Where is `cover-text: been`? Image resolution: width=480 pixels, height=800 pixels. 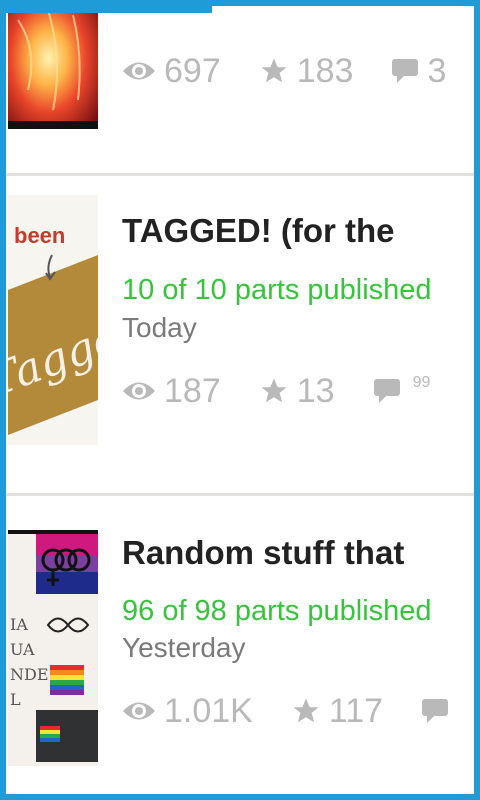 cover-text: been is located at coordinates (40, 235).